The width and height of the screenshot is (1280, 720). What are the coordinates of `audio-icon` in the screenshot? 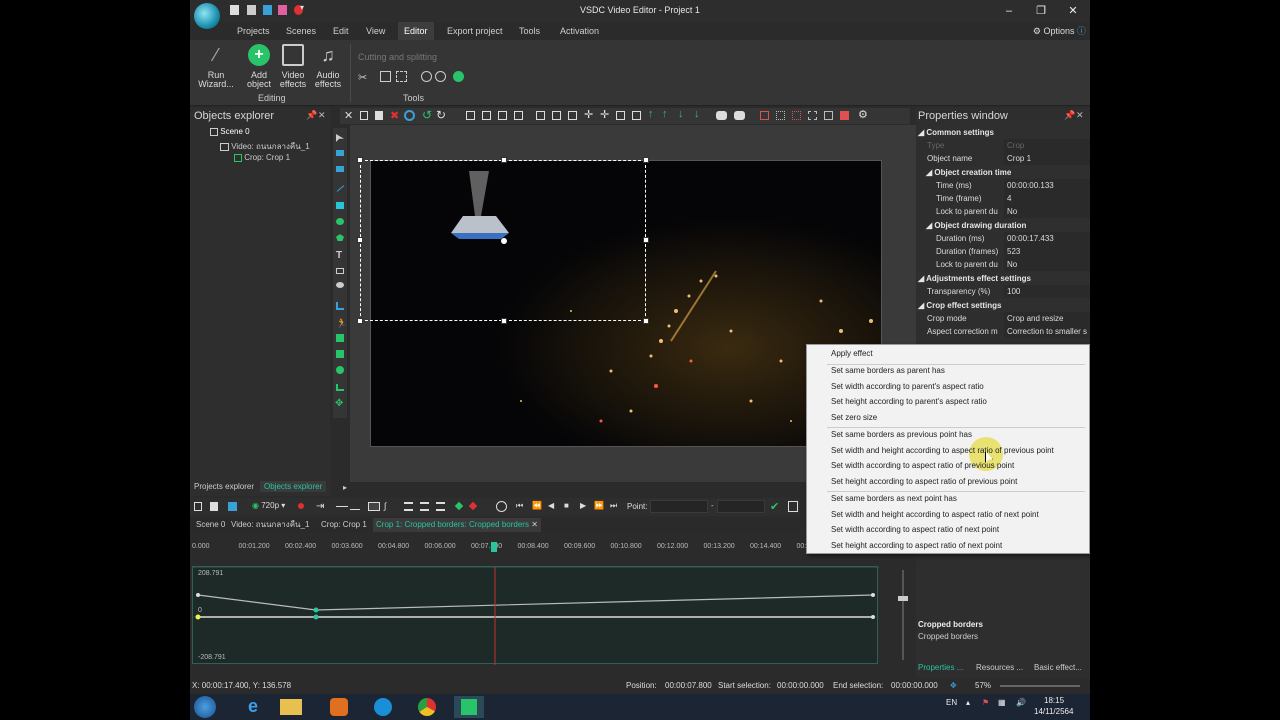 It's located at (340, 354).